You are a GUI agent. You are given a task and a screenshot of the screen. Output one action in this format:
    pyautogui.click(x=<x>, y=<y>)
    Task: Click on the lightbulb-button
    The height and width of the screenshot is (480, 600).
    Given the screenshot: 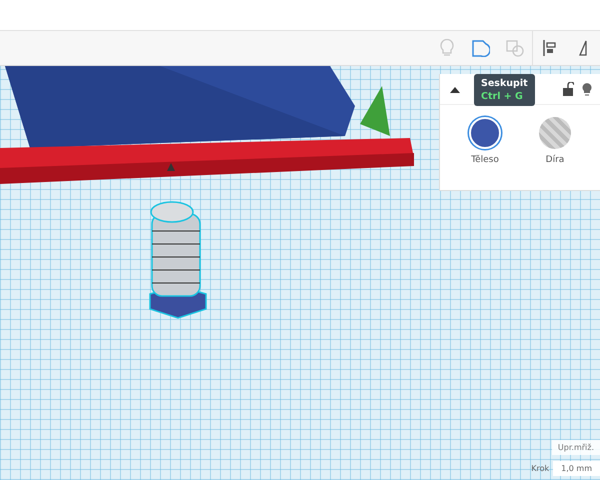 What is the action you would take?
    pyautogui.click(x=587, y=89)
    